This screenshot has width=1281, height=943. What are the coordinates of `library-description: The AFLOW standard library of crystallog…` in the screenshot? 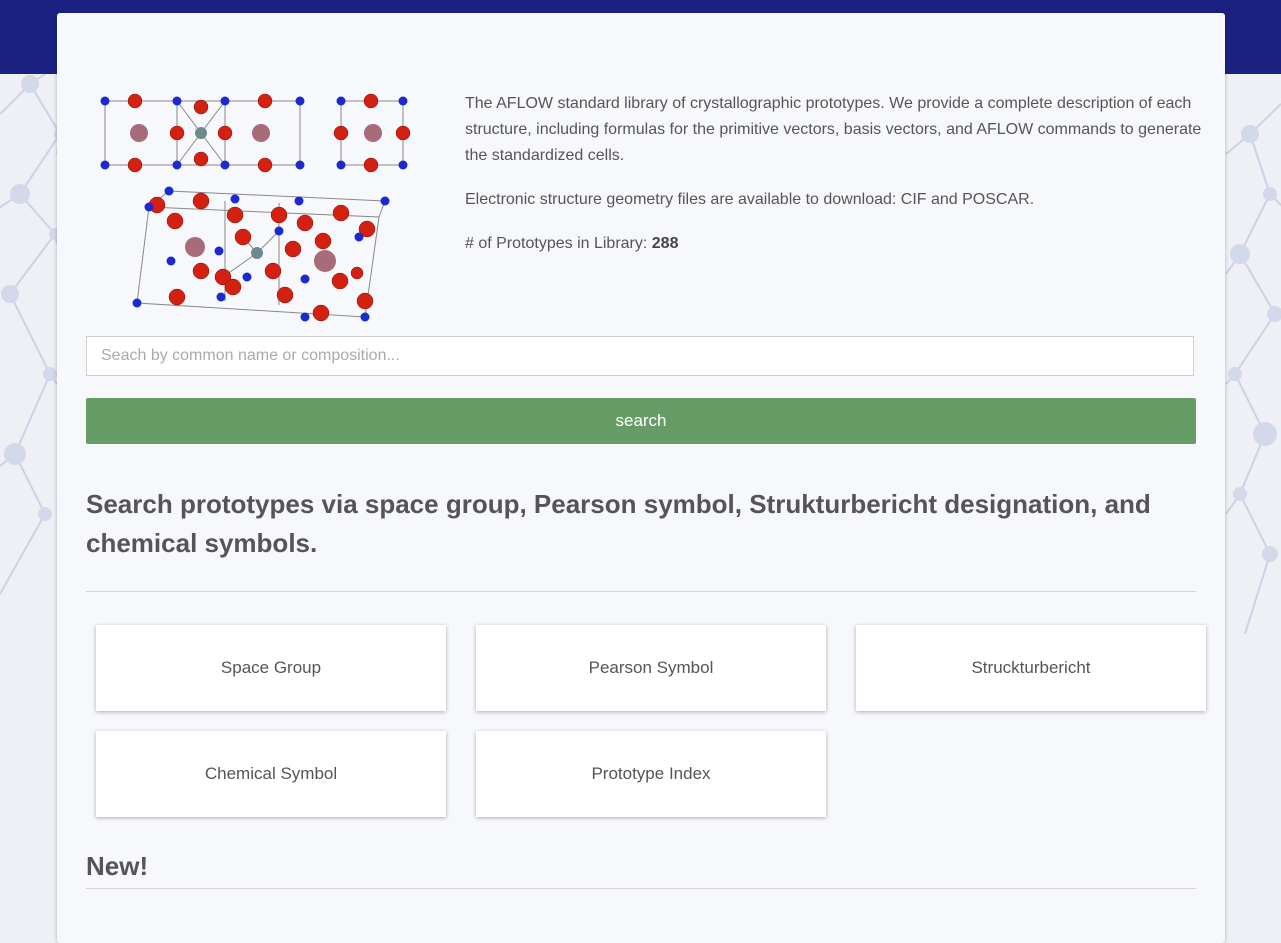 It's located at (833, 129).